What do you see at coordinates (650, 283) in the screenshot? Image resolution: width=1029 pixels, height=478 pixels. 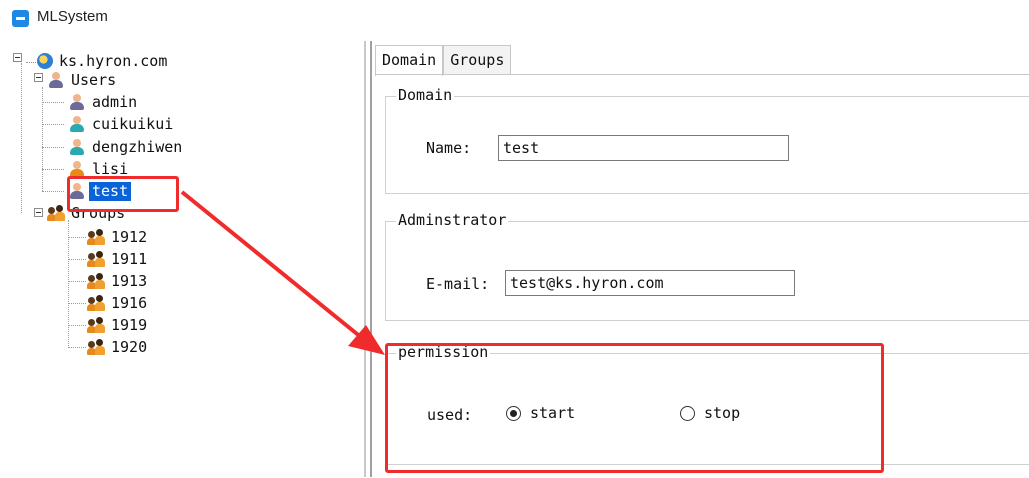 I see `email-input: test@ks.hyron.com` at bounding box center [650, 283].